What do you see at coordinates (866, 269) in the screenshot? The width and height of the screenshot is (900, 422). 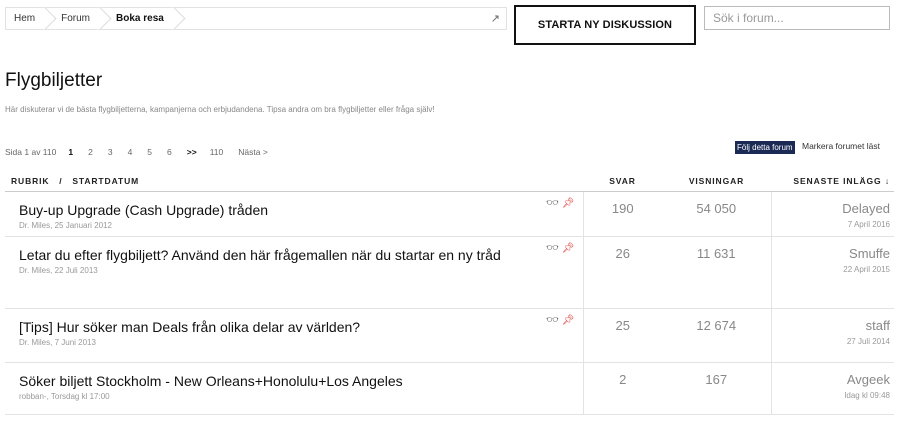 I see `last-post-time: 22 April 2015` at bounding box center [866, 269].